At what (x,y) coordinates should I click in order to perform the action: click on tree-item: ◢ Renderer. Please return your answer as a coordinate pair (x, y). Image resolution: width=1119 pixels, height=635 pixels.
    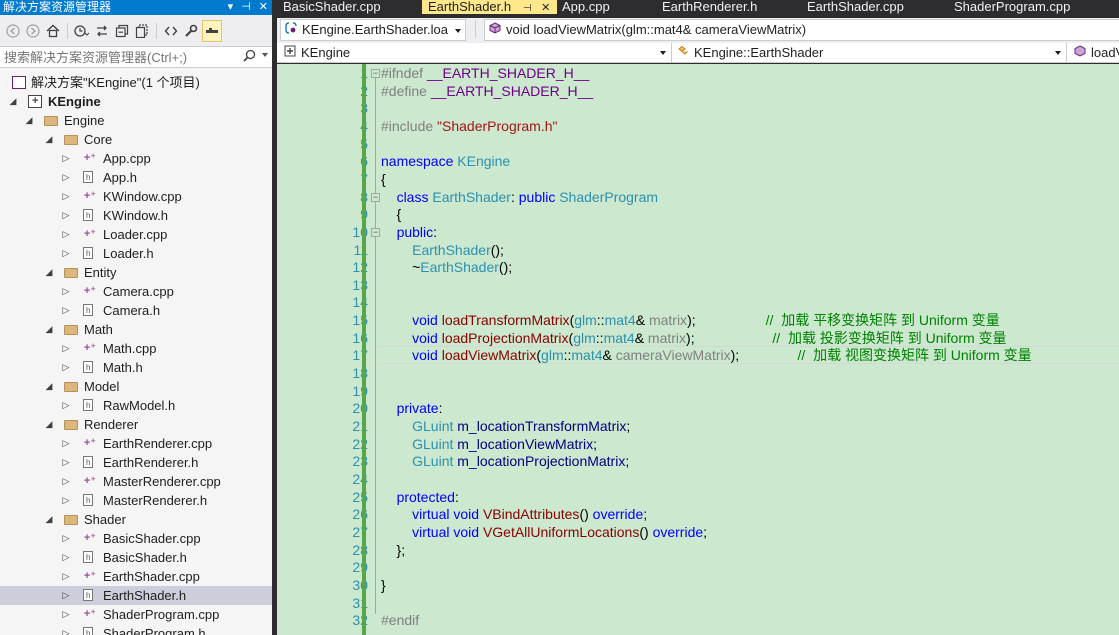
    Looking at the image, I should click on (136, 424).